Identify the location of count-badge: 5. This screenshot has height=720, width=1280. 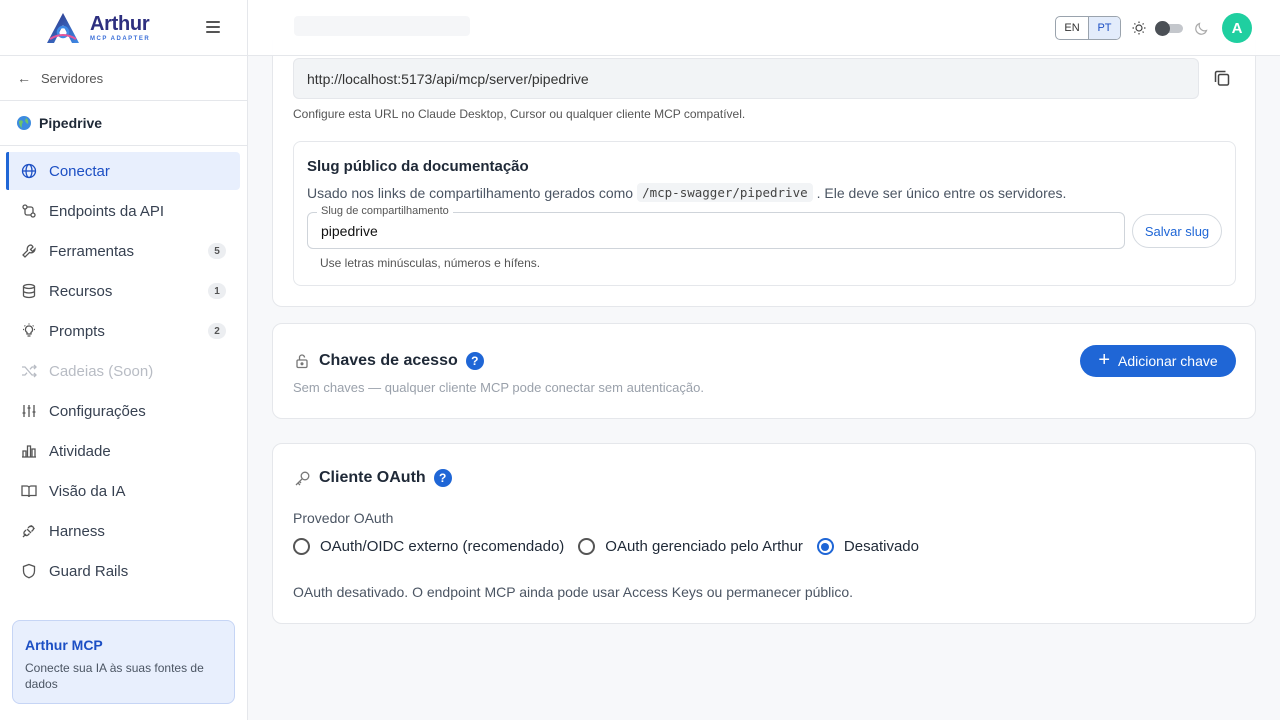
(217, 251).